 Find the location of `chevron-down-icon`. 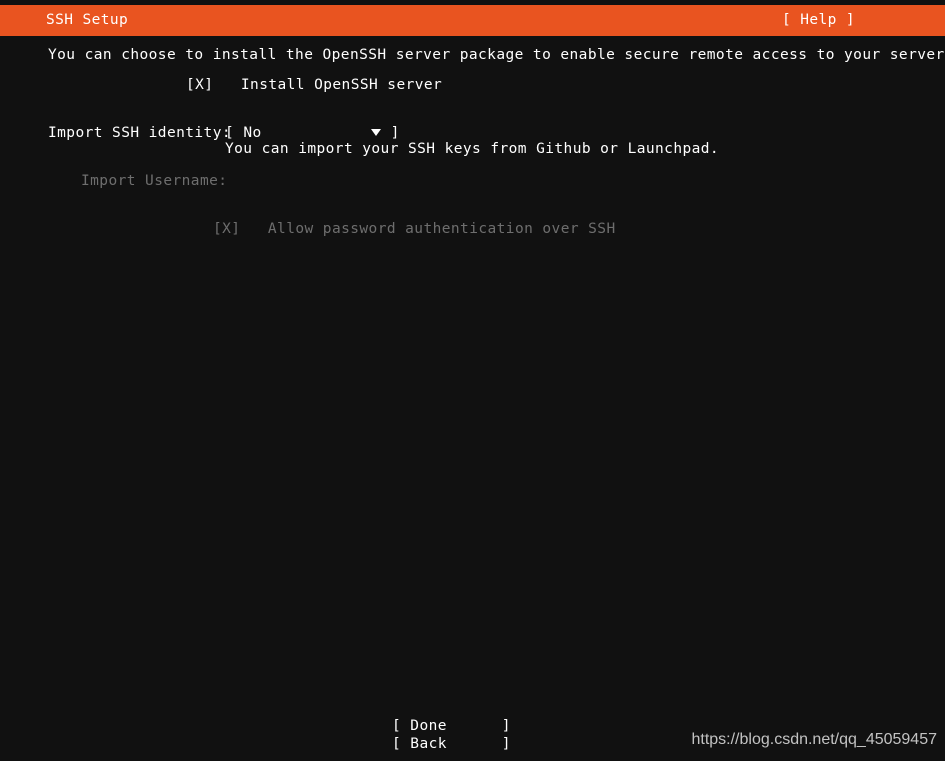

chevron-down-icon is located at coordinates (376, 132).